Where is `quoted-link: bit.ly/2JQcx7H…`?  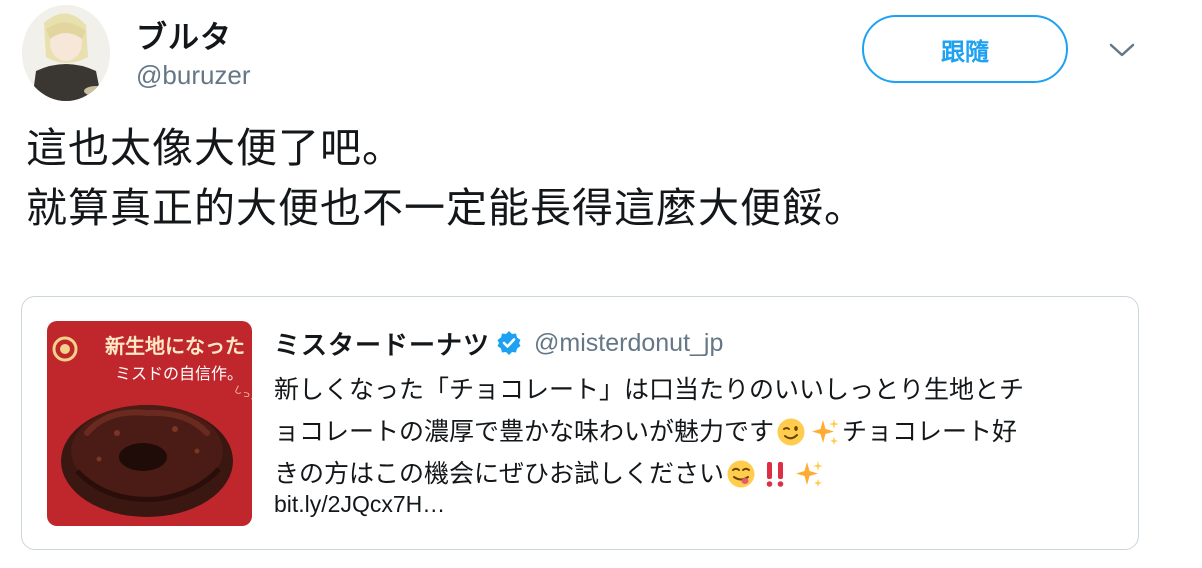 quoted-link: bit.ly/2JQcx7H… is located at coordinates (359, 504).